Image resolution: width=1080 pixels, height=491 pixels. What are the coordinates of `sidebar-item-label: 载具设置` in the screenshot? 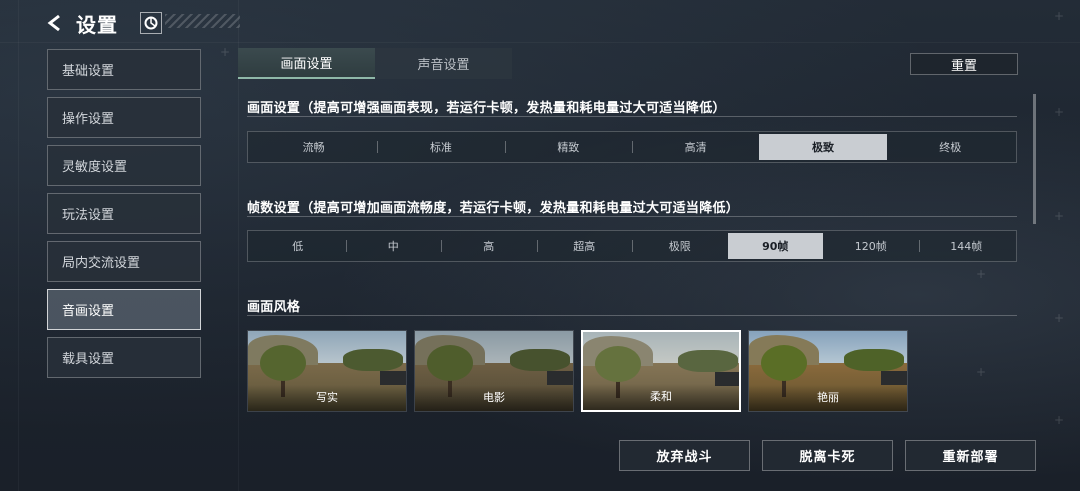 It's located at (88, 359).